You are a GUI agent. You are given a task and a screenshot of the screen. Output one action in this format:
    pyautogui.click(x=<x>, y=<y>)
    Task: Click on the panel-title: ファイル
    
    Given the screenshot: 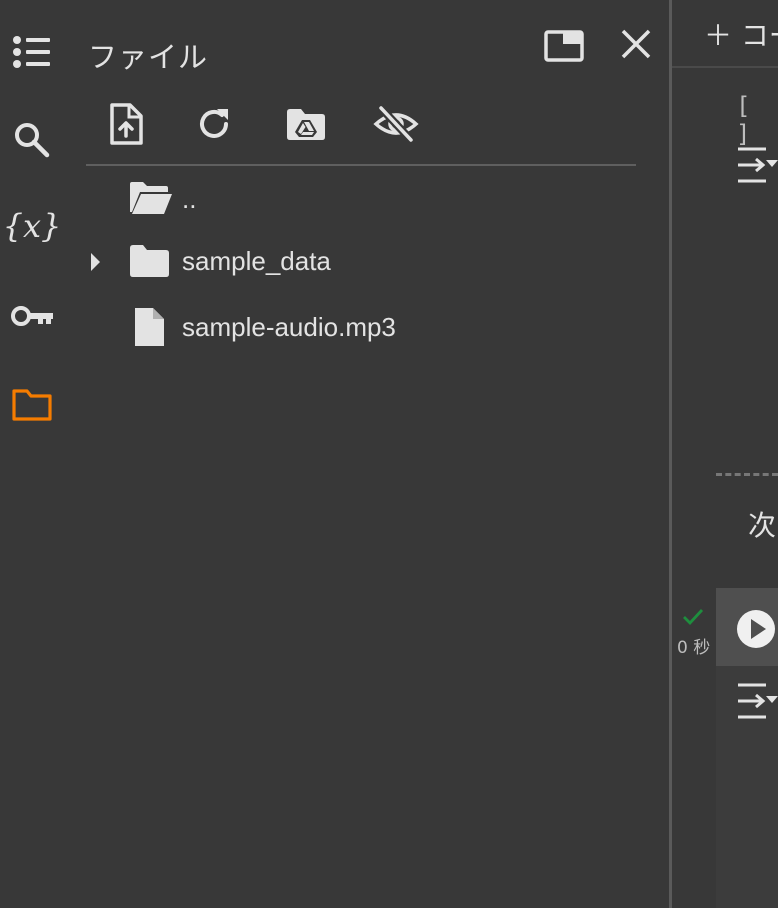 What is the action you would take?
    pyautogui.click(x=148, y=57)
    